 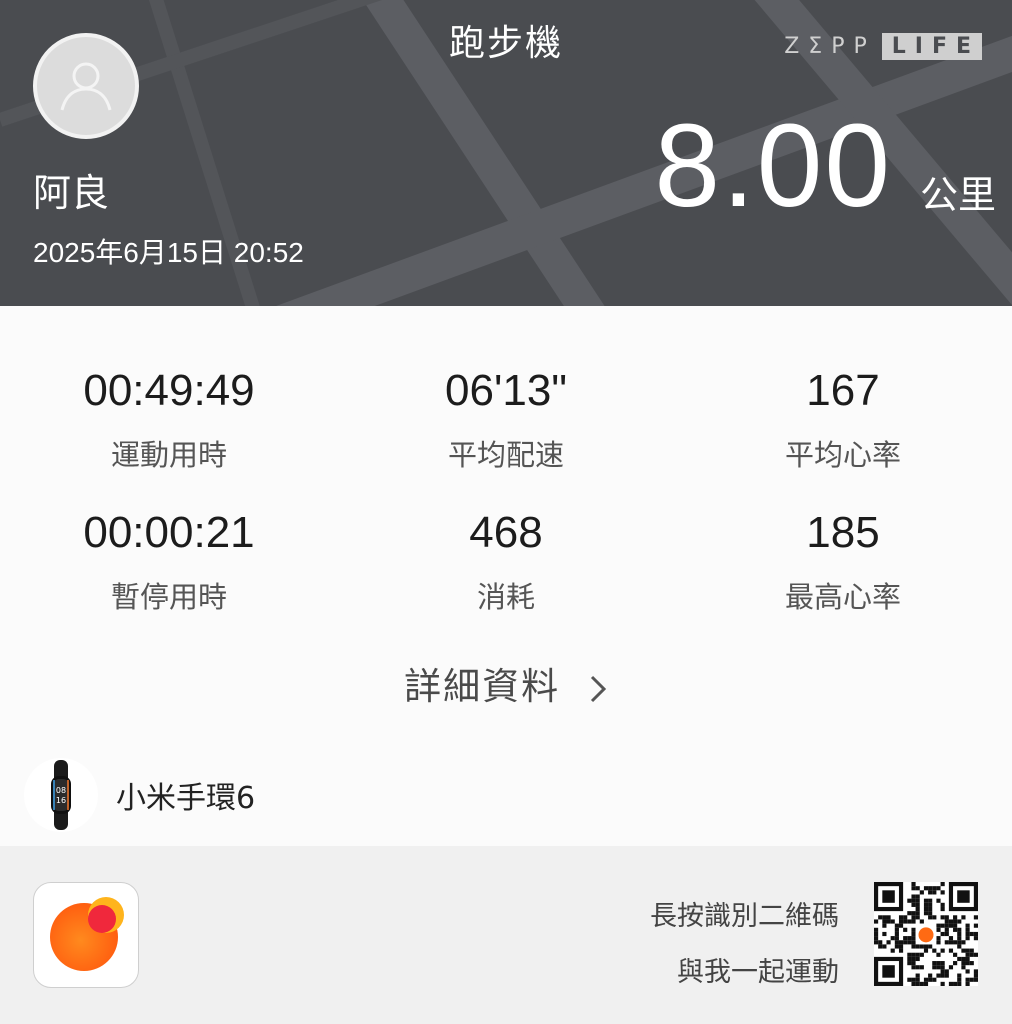 I want to click on stat-label: 消耗, so click(x=505, y=597).